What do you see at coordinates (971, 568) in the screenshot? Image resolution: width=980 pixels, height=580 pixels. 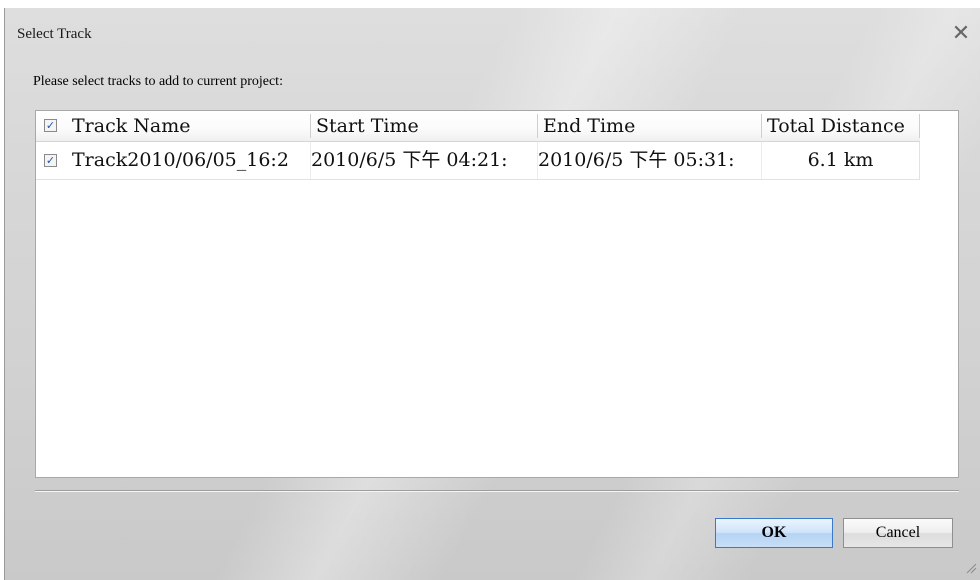 I see `resize-grip-icon` at bounding box center [971, 568].